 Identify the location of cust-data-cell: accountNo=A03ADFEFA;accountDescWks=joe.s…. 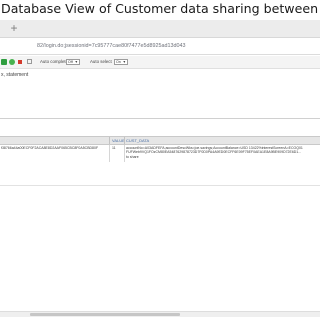
(222, 152).